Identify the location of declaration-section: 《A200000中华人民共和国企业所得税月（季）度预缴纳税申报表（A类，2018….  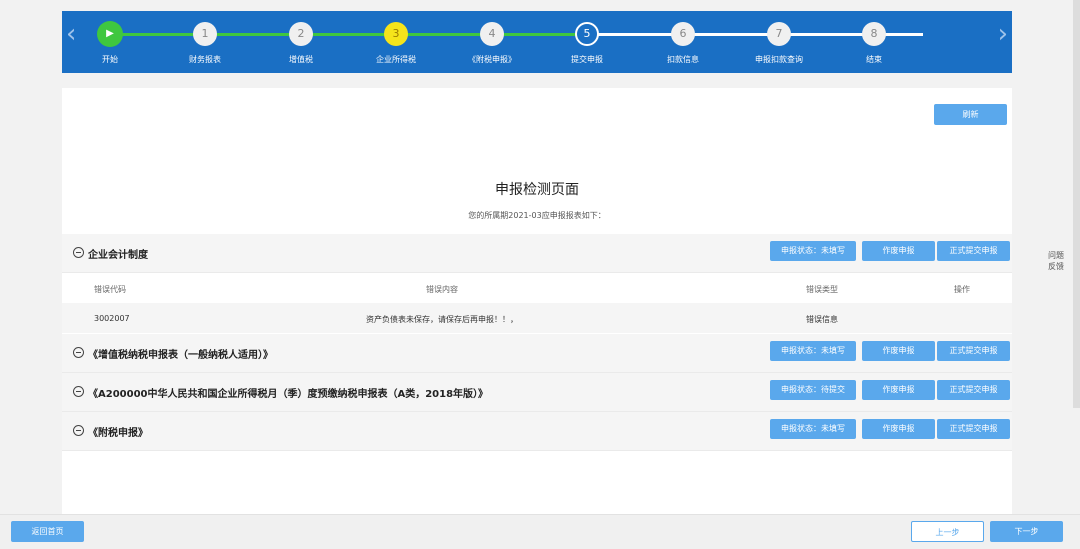
(537, 392).